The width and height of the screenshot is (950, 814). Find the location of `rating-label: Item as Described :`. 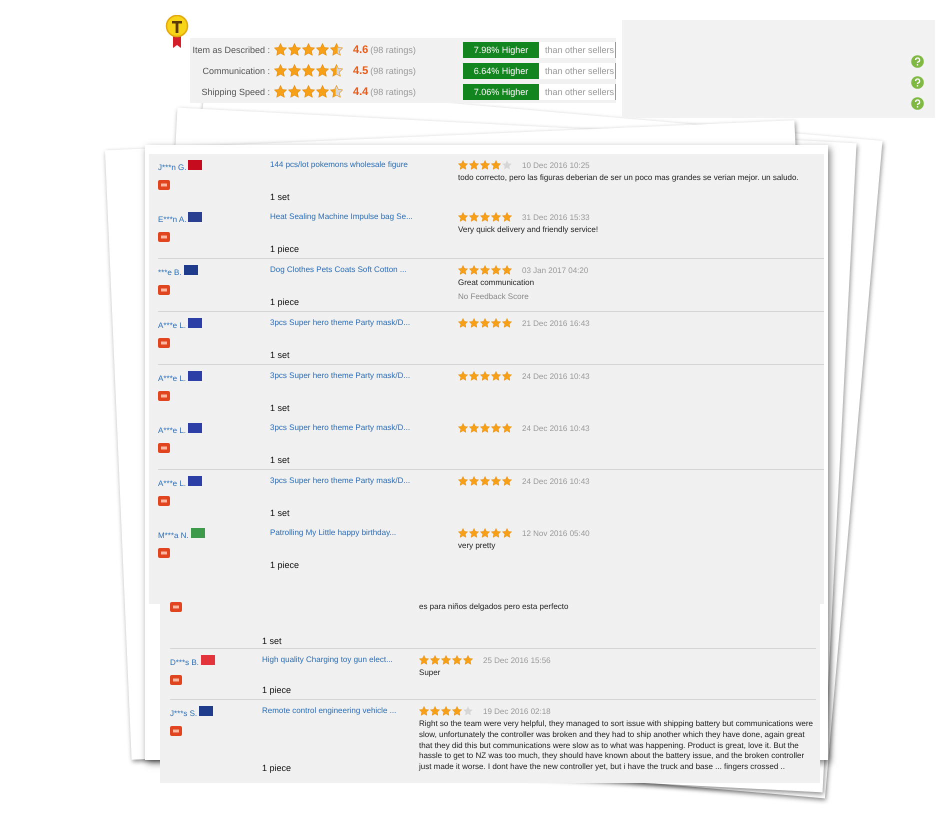

rating-label: Item as Described : is located at coordinates (231, 49).